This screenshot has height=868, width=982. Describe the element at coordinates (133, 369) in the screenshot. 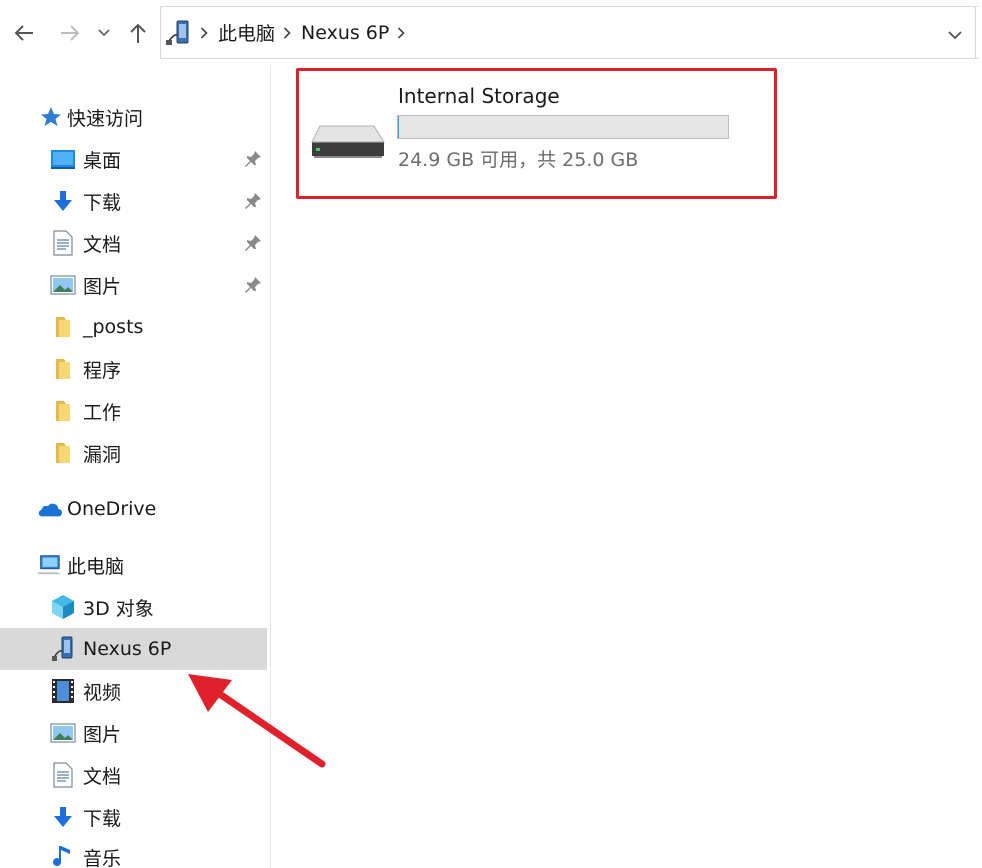

I see `sidebar-item-programs: 程序` at that location.